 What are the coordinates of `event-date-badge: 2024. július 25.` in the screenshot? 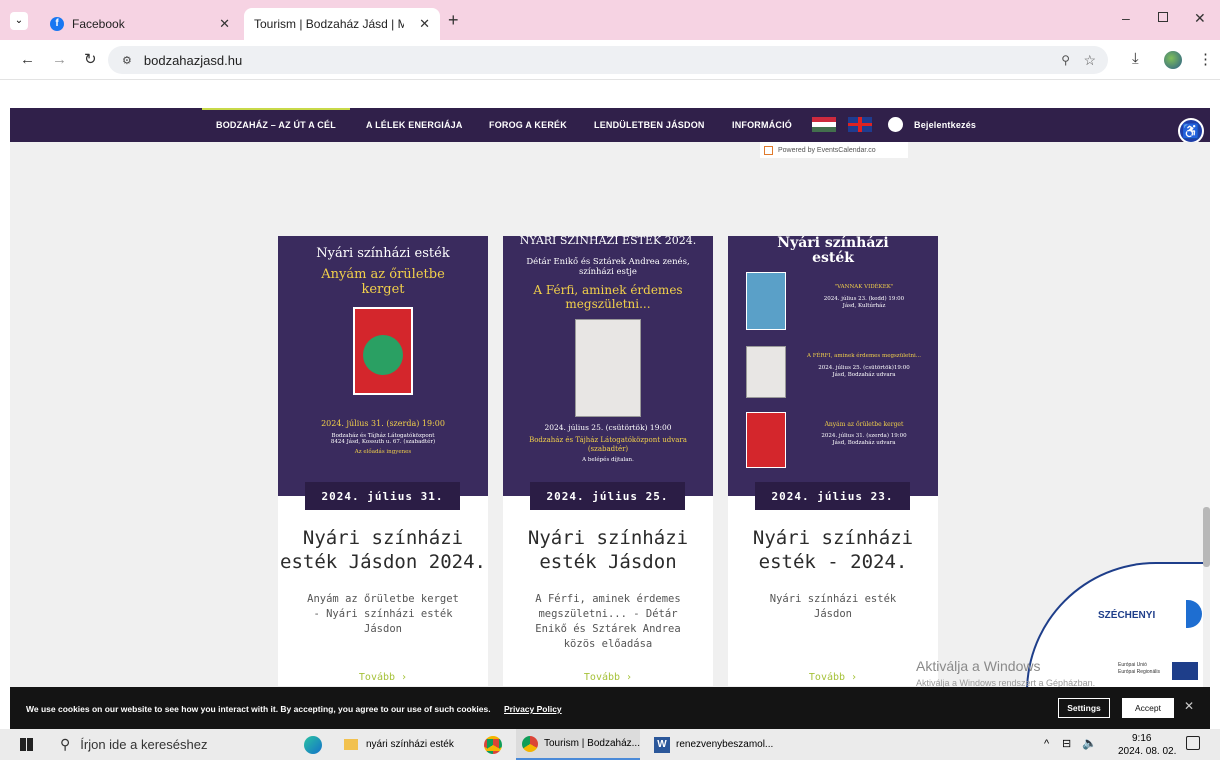 It's located at (607, 496).